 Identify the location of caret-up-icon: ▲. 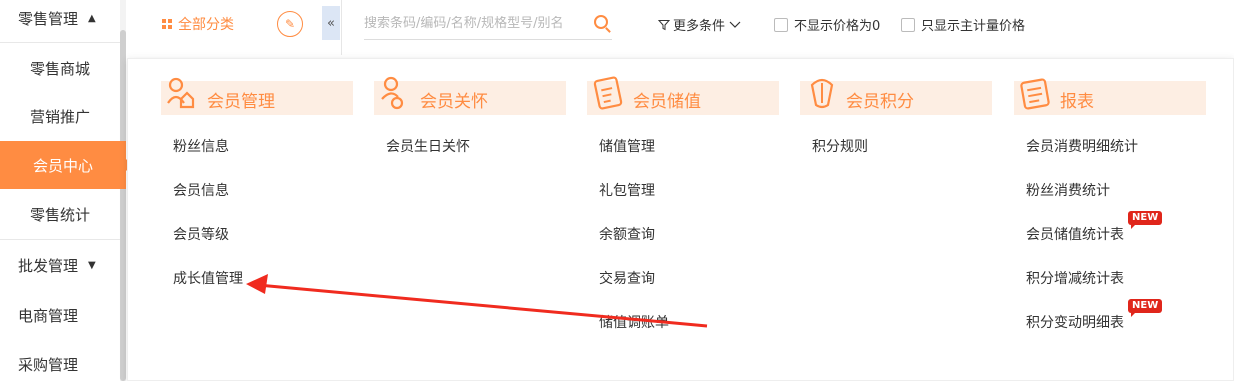
(92, 18).